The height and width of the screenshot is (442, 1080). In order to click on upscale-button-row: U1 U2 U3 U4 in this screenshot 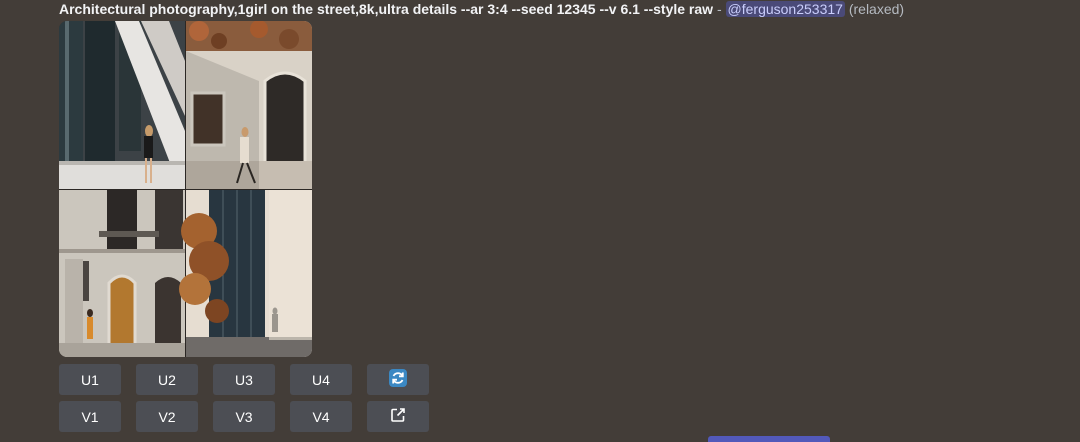, I will do `click(244, 379)`.